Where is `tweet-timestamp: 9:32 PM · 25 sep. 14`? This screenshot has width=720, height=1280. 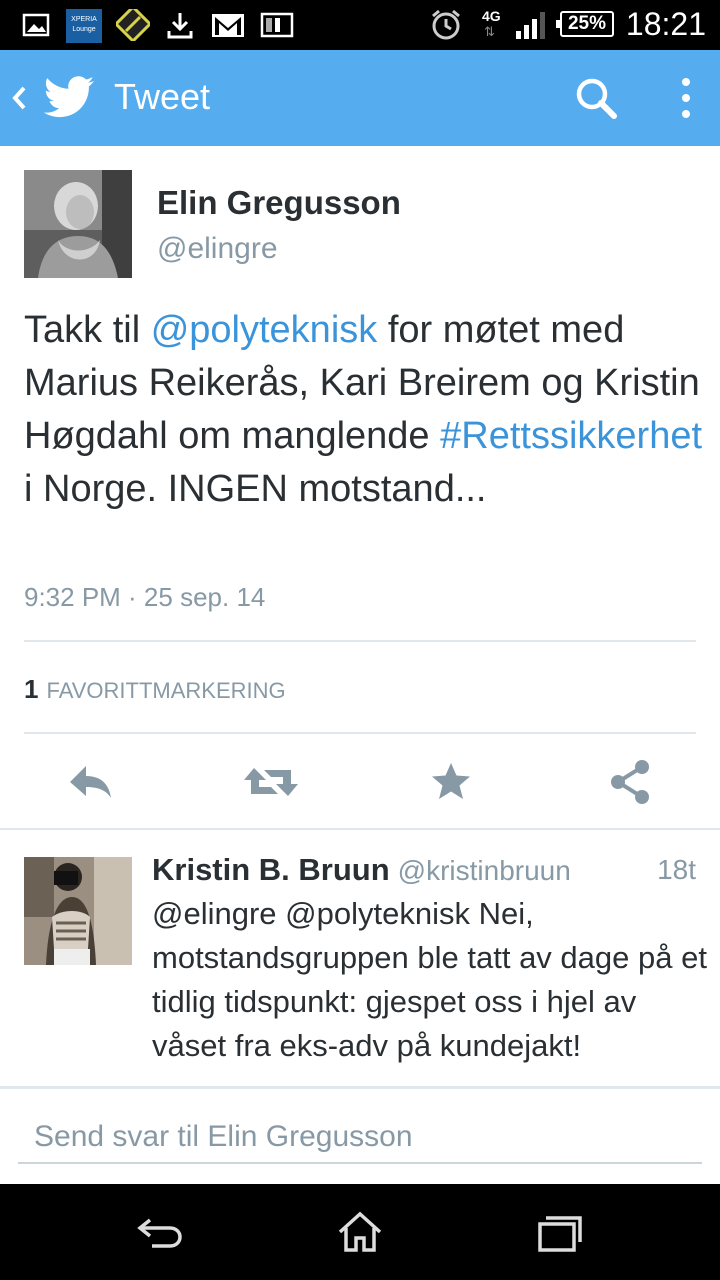
tweet-timestamp: 9:32 PM · 25 sep. 14 is located at coordinates (145, 597).